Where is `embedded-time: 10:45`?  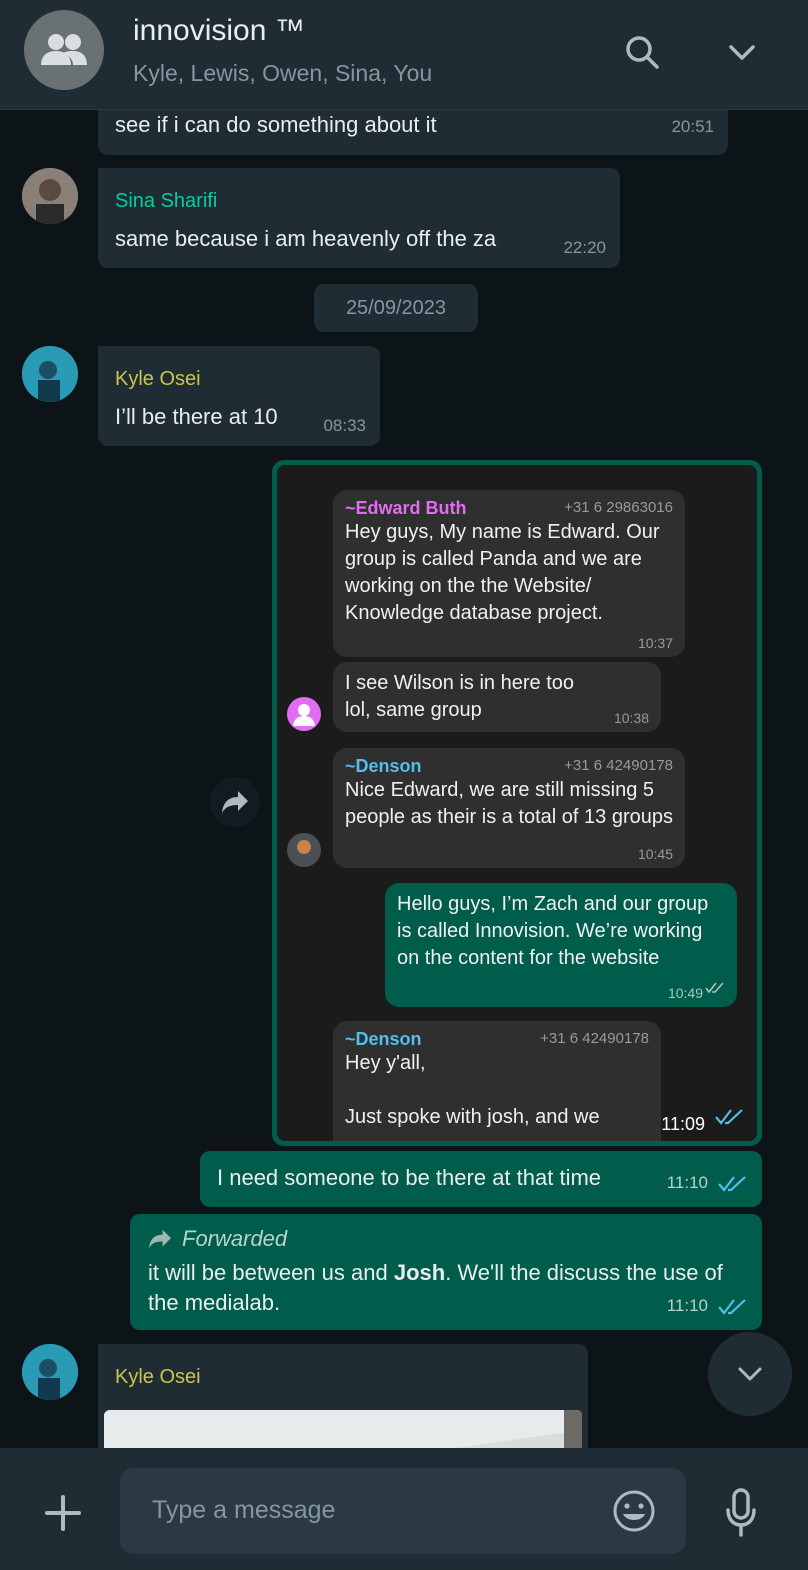 embedded-time: 10:45 is located at coordinates (655, 854).